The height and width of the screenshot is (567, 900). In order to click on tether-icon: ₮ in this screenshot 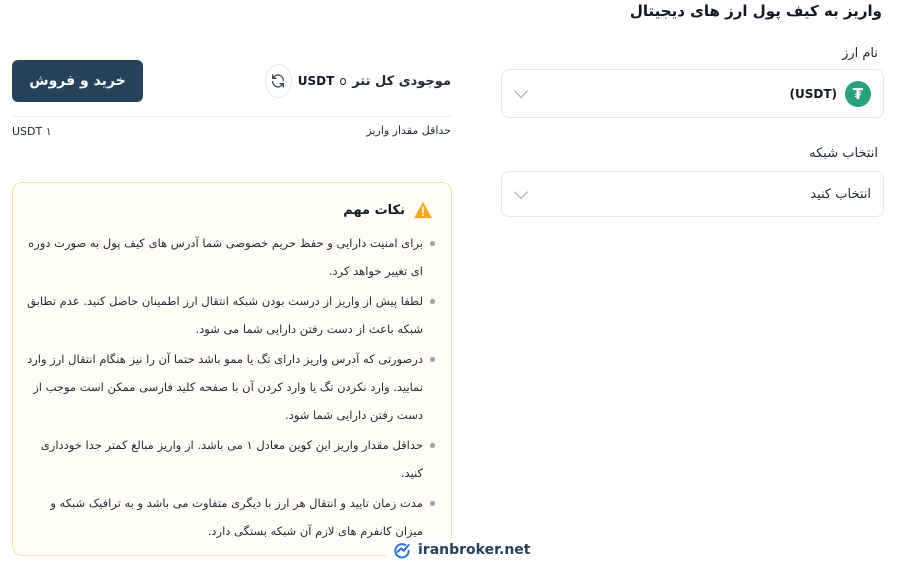, I will do `click(858, 93)`.